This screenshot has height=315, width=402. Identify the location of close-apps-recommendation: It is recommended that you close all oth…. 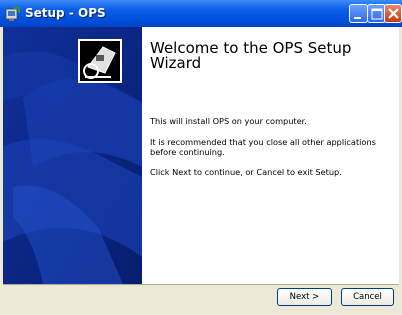
(263, 147).